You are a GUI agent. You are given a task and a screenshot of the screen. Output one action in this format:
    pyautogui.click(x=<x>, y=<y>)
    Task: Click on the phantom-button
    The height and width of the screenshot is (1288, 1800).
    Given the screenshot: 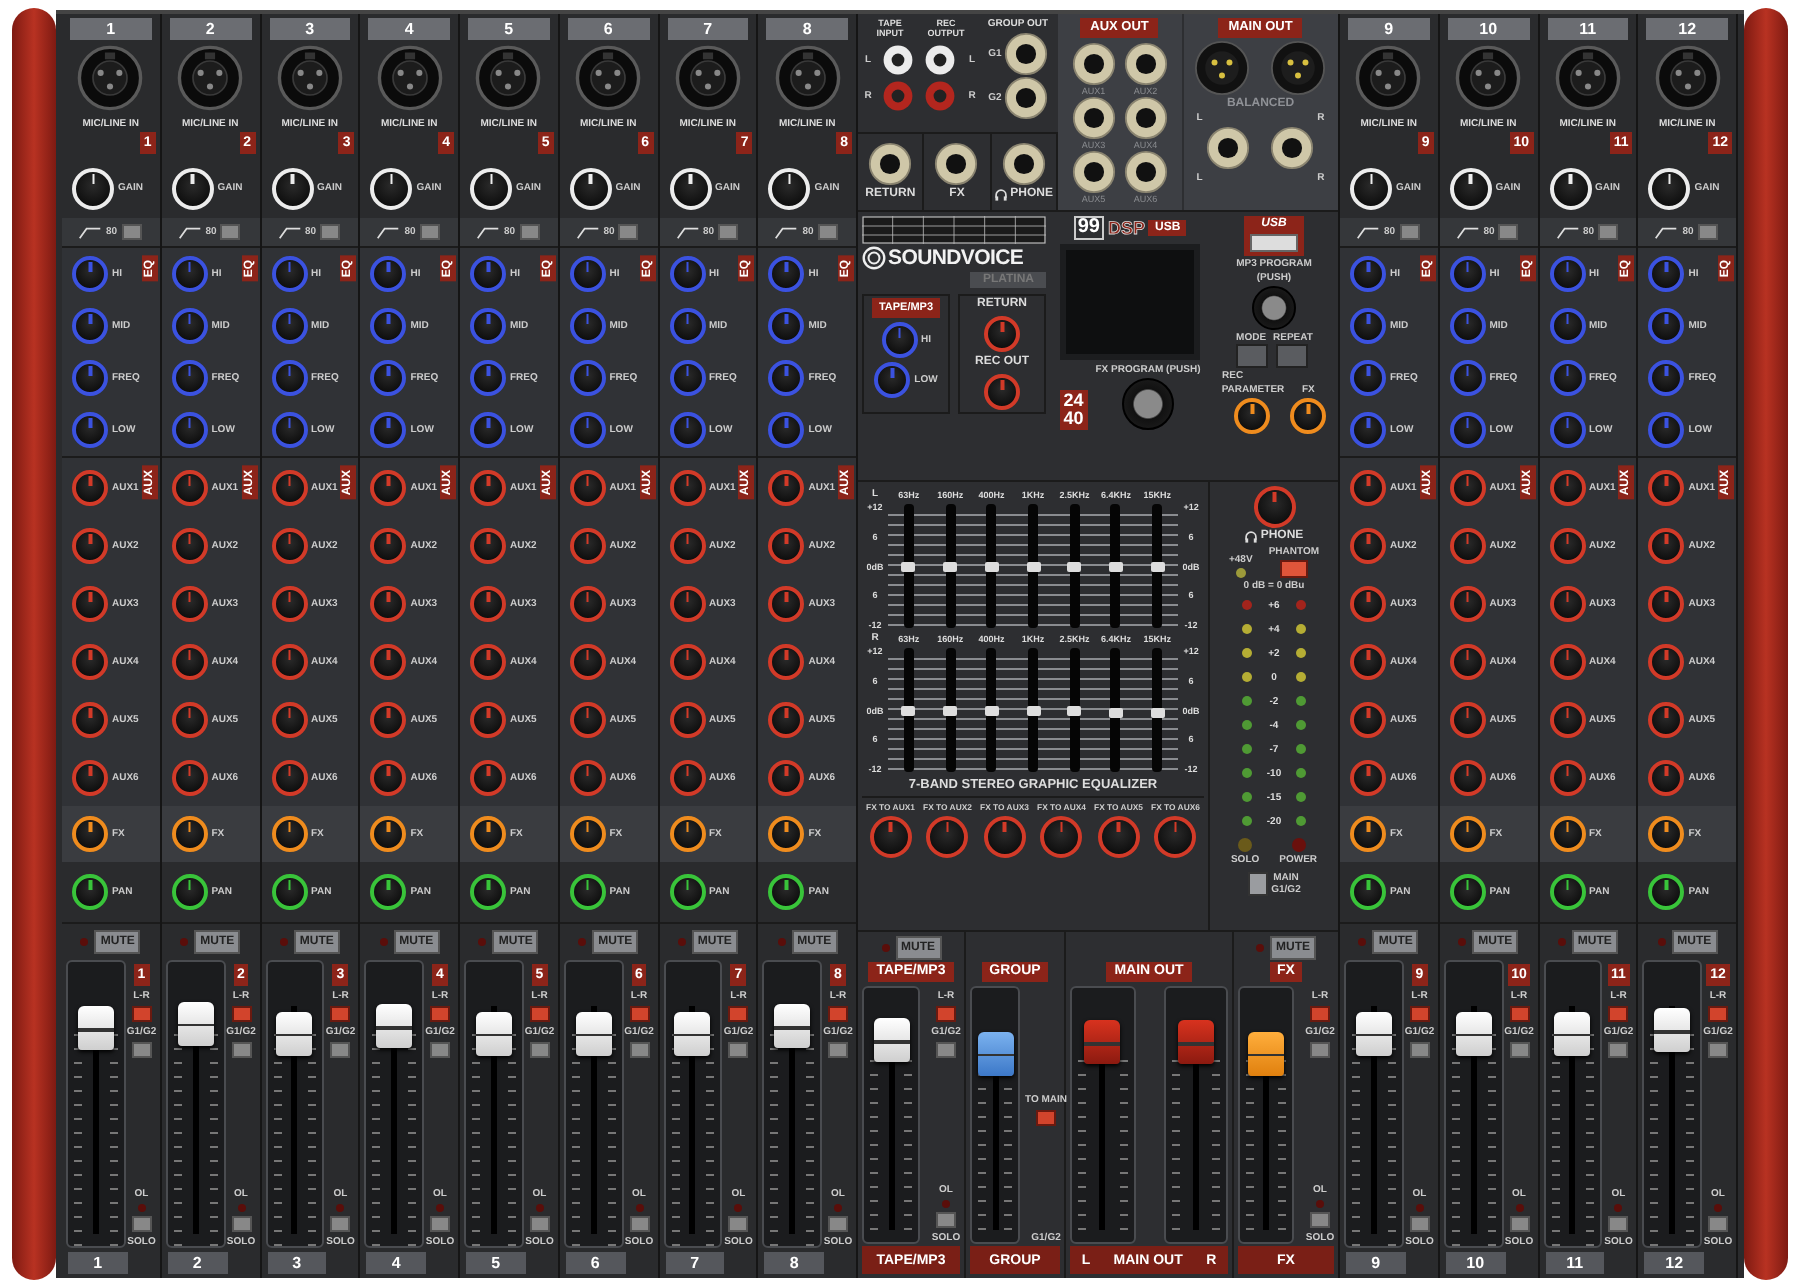 What is the action you would take?
    pyautogui.click(x=1293, y=569)
    